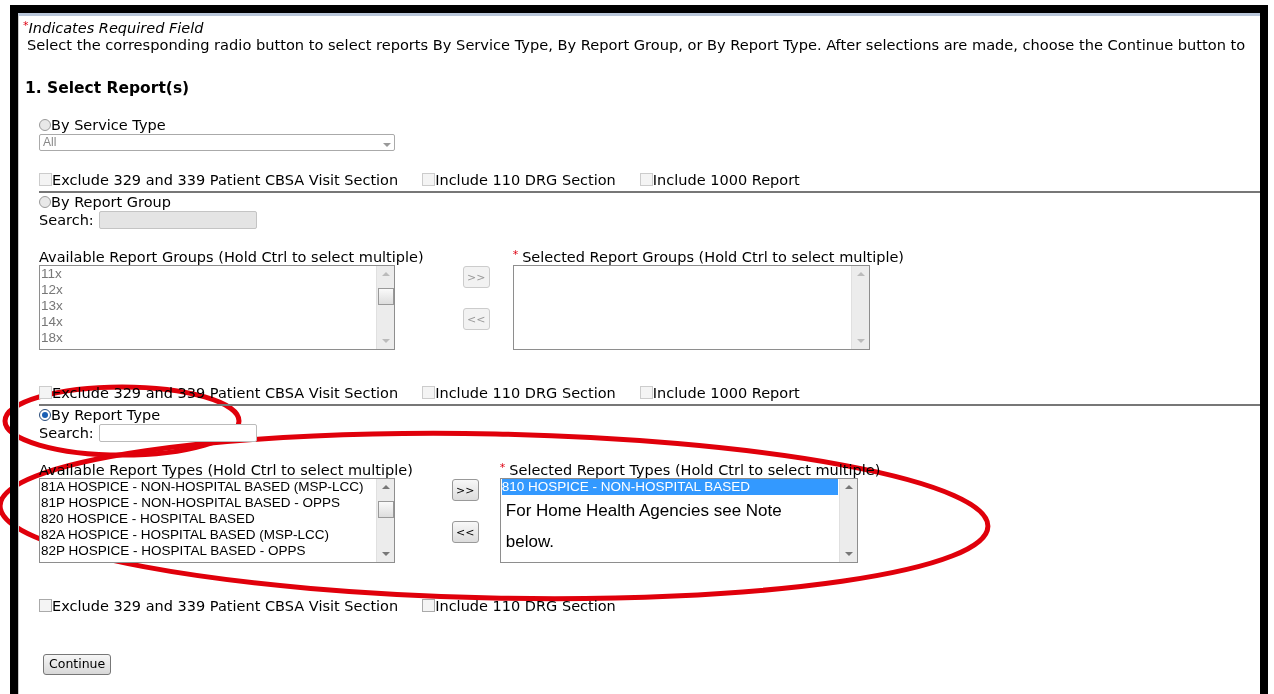 Image resolution: width=1274 pixels, height=694 pixels. What do you see at coordinates (111, 202) in the screenshot?
I see `radio-label: By Report Group` at bounding box center [111, 202].